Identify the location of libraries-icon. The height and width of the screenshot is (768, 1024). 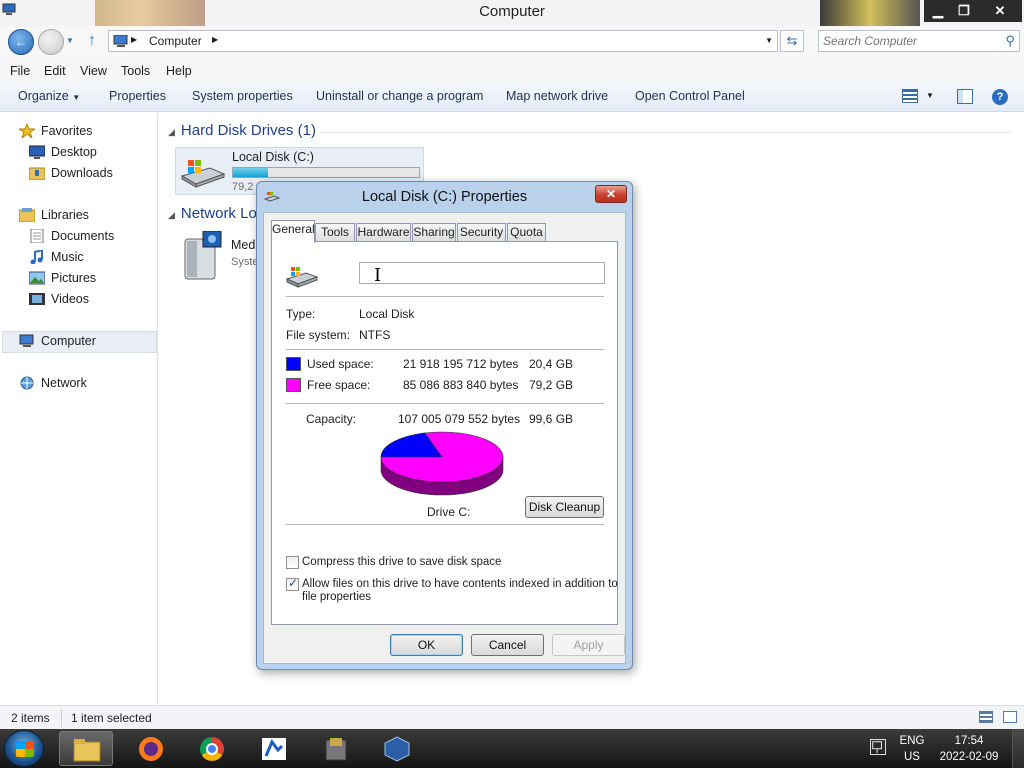
(27, 215).